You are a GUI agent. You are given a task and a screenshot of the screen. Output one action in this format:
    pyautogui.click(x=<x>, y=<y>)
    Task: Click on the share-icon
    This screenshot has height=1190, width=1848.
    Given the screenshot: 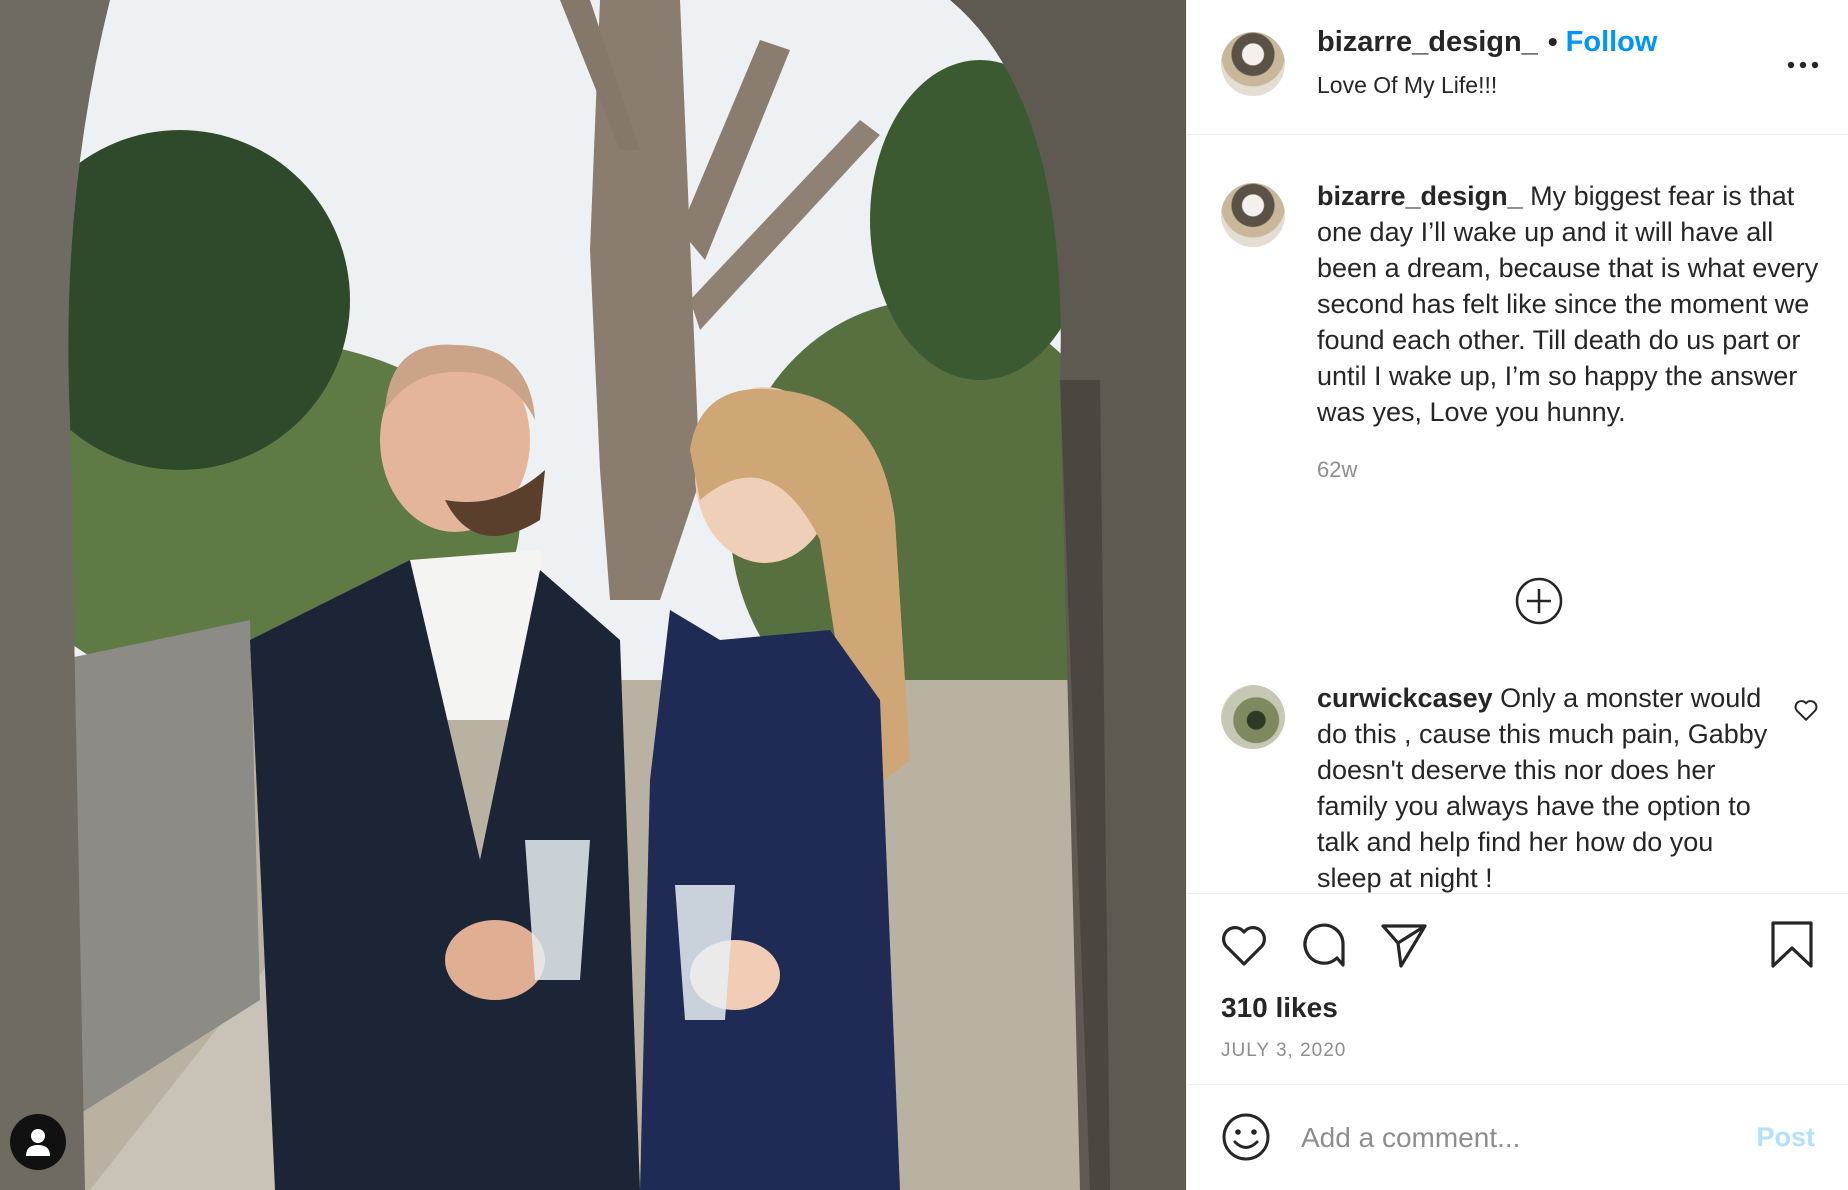 What is the action you would take?
    pyautogui.click(x=1404, y=945)
    